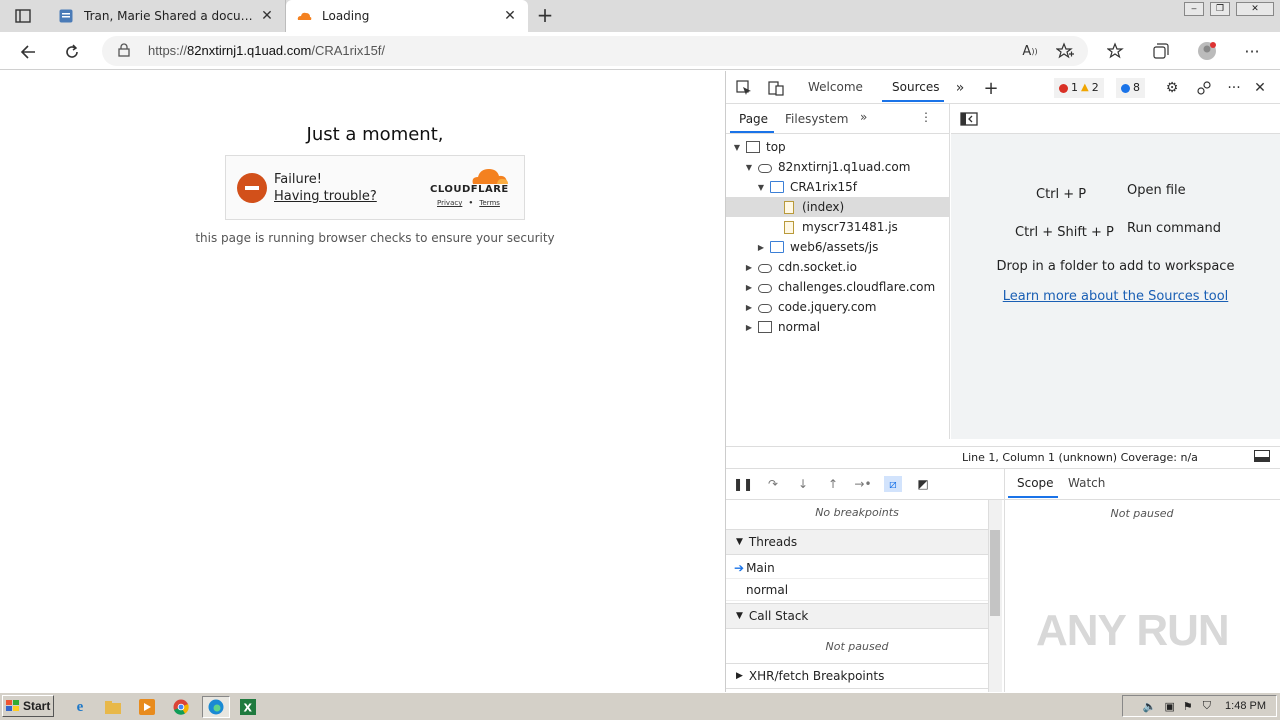  What do you see at coordinates (857, 568) in the screenshot?
I see `thread-item: ➔ Main` at bounding box center [857, 568].